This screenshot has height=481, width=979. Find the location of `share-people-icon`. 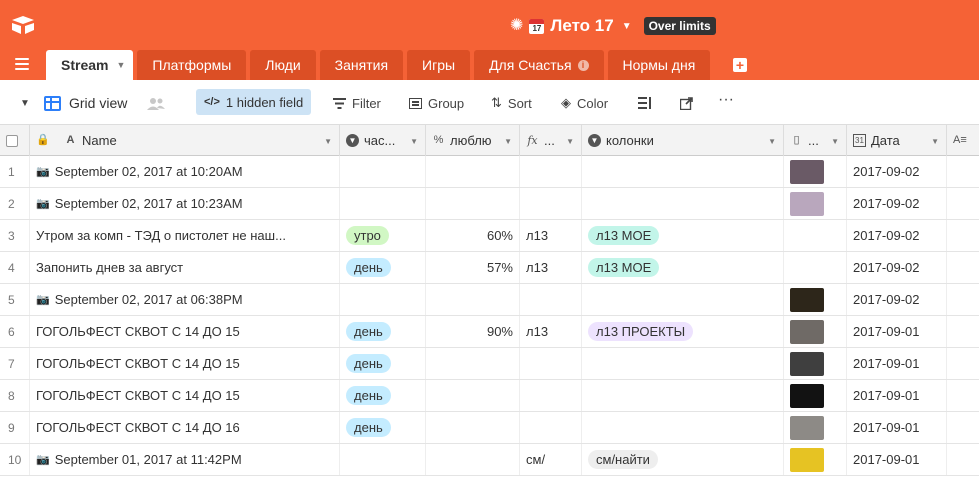

share-people-icon is located at coordinates (156, 103).